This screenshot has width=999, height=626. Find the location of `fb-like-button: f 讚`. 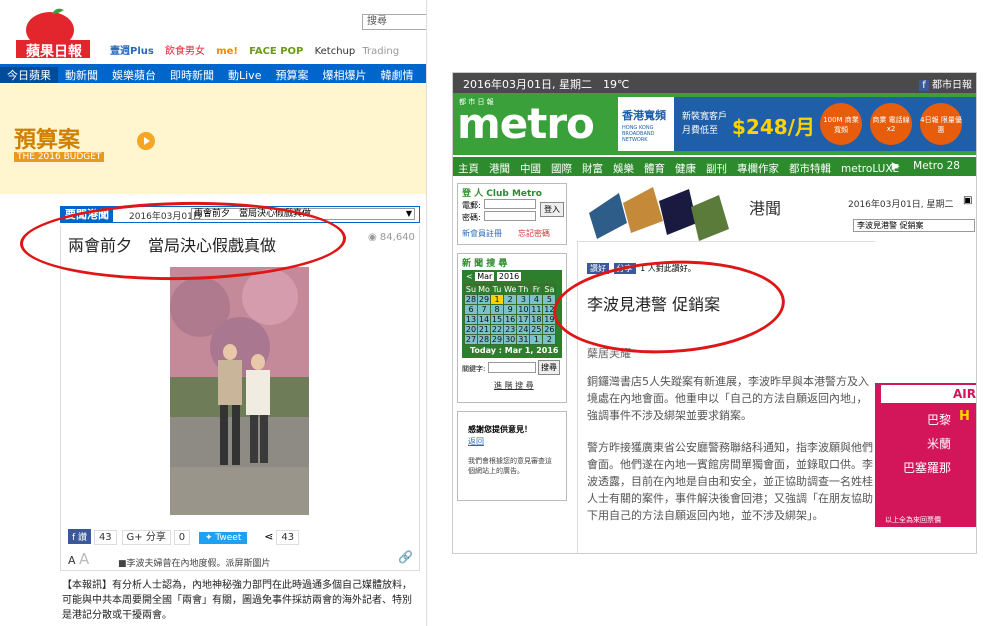

fb-like-button: f 讚 is located at coordinates (80, 536).